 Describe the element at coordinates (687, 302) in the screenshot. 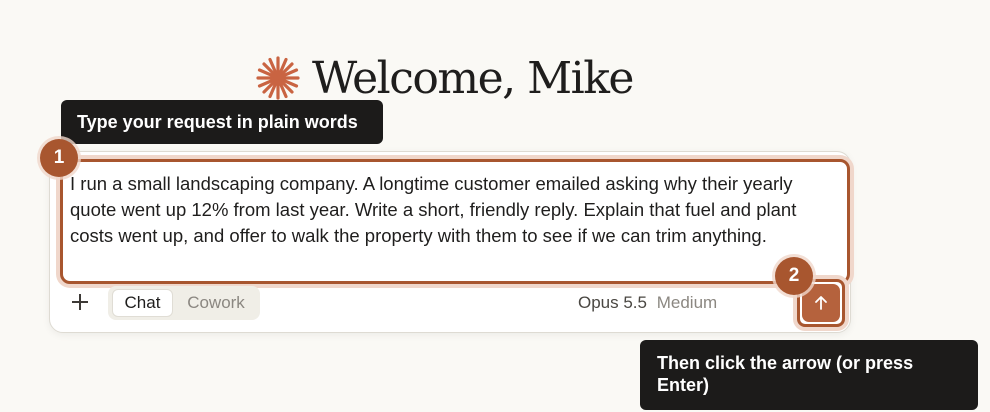

I see `model-effort: Medium` at that location.